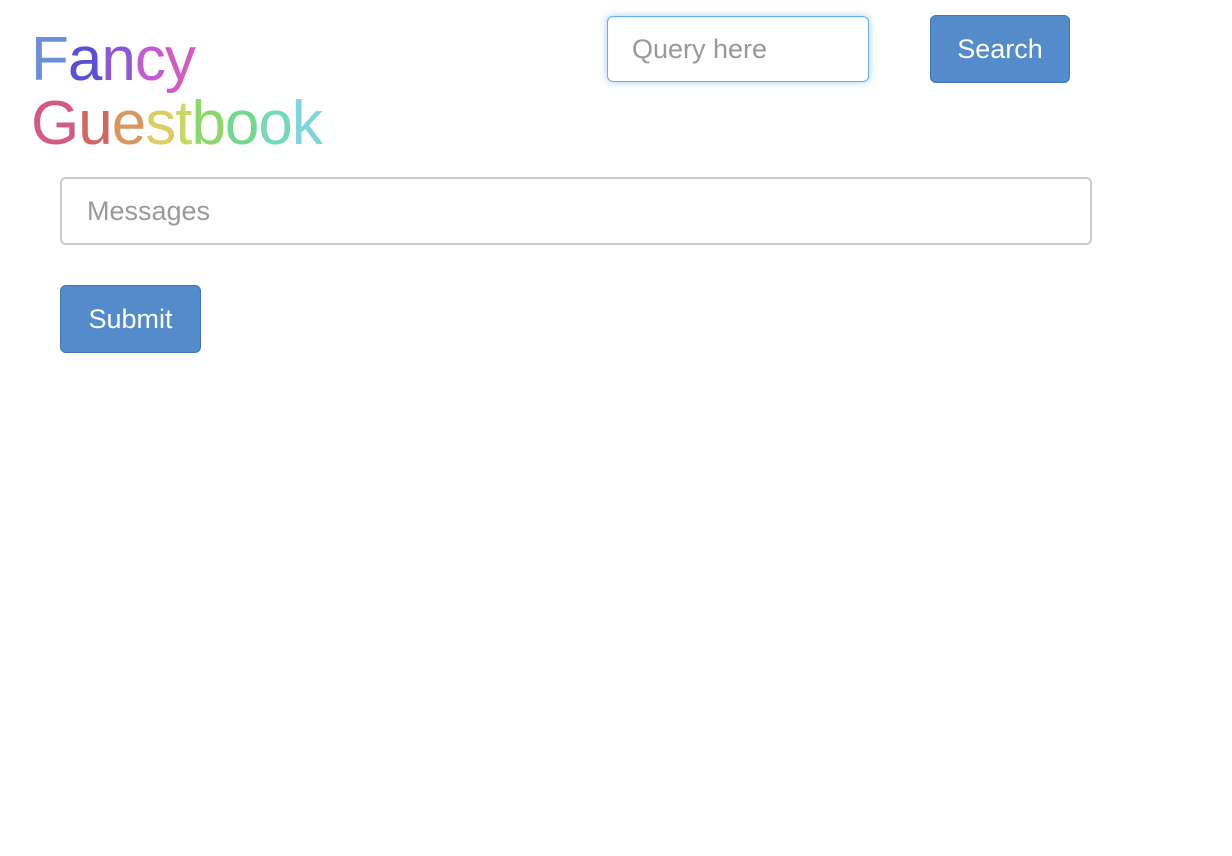 Image resolution: width=1232 pixels, height=856 pixels. I want to click on message-input, so click(576, 211).